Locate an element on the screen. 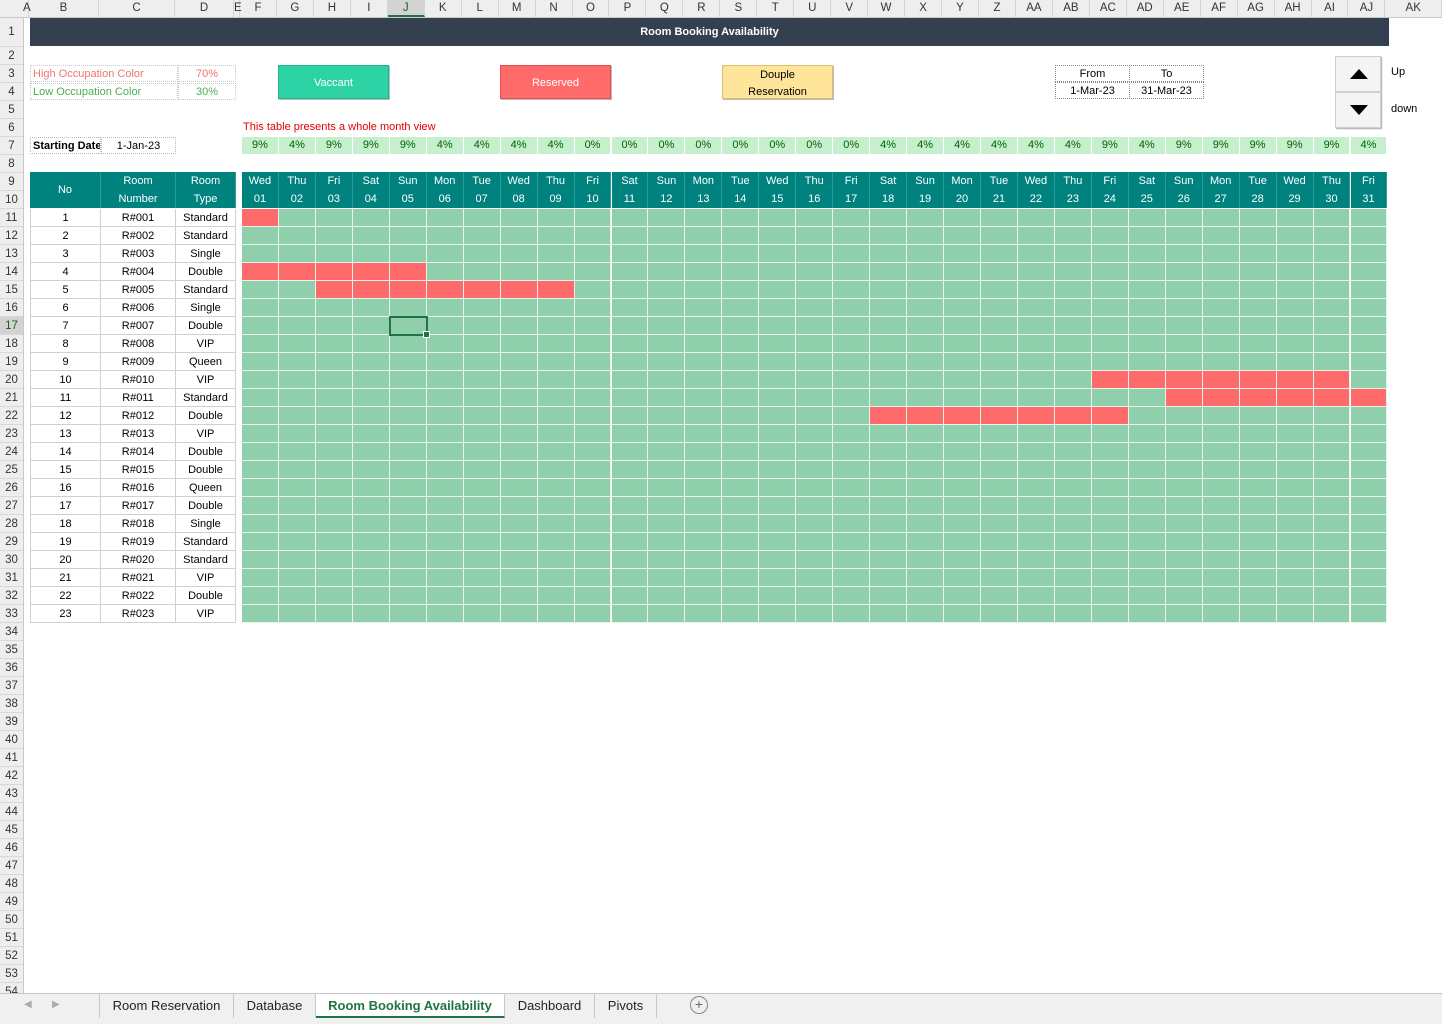 The width and height of the screenshot is (1442, 1024). row-header-37: 37 is located at coordinates (11, 686).